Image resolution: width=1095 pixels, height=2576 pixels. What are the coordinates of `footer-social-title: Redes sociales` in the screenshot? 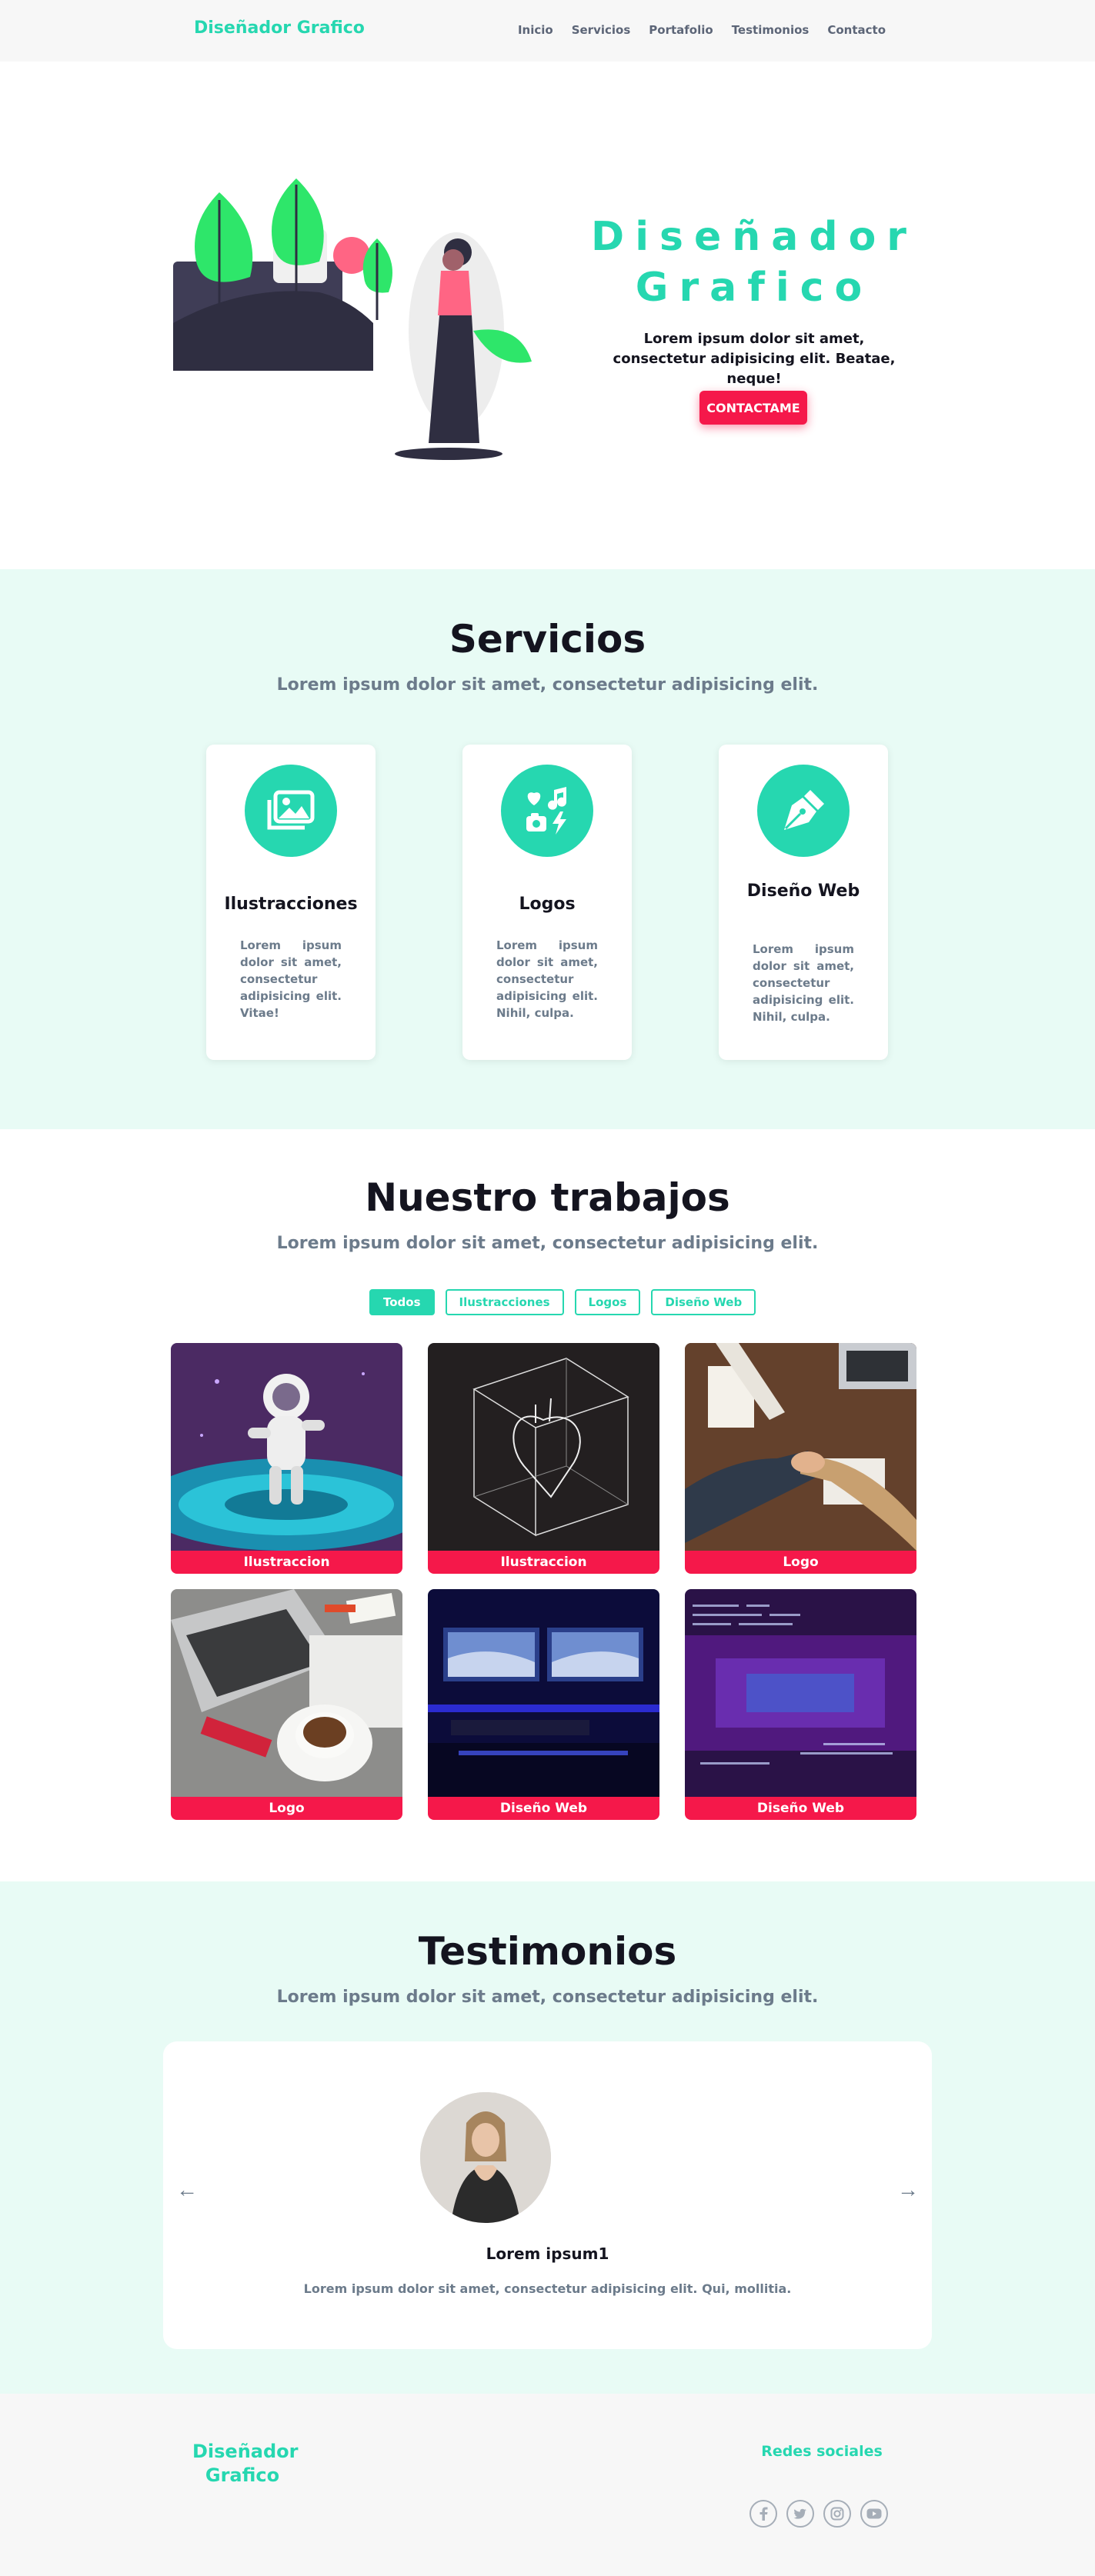 It's located at (822, 2451).